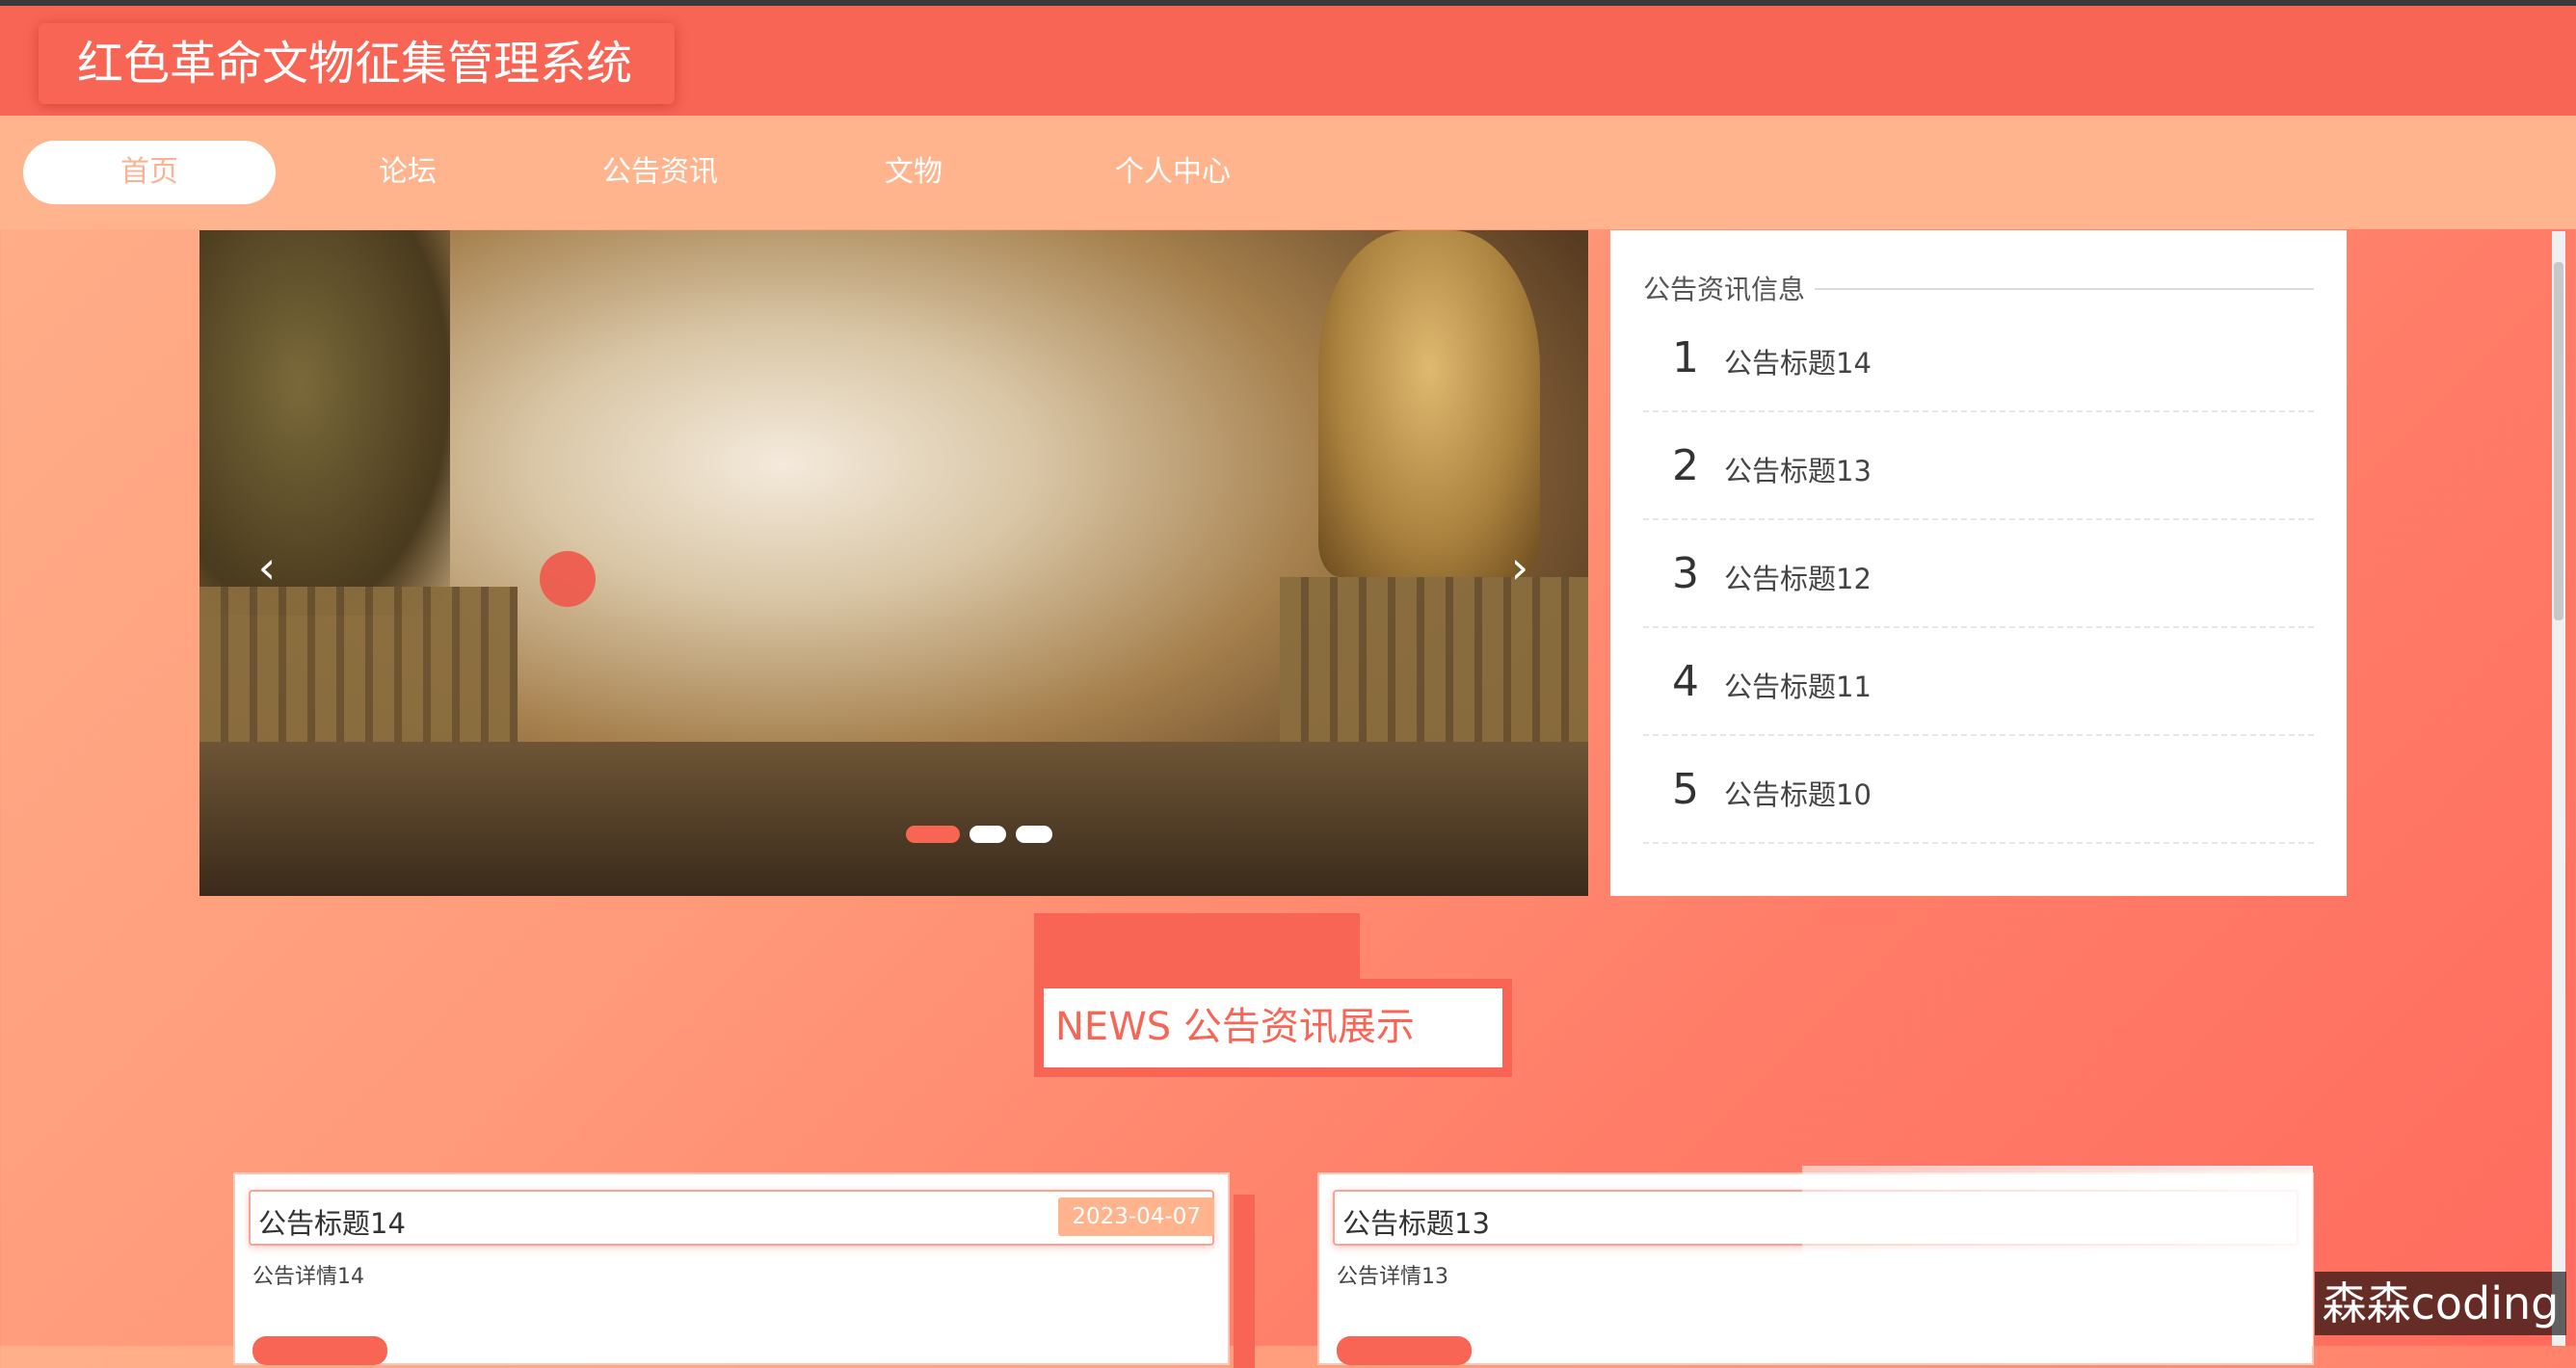  I want to click on banner-image-ground, so click(893, 819).